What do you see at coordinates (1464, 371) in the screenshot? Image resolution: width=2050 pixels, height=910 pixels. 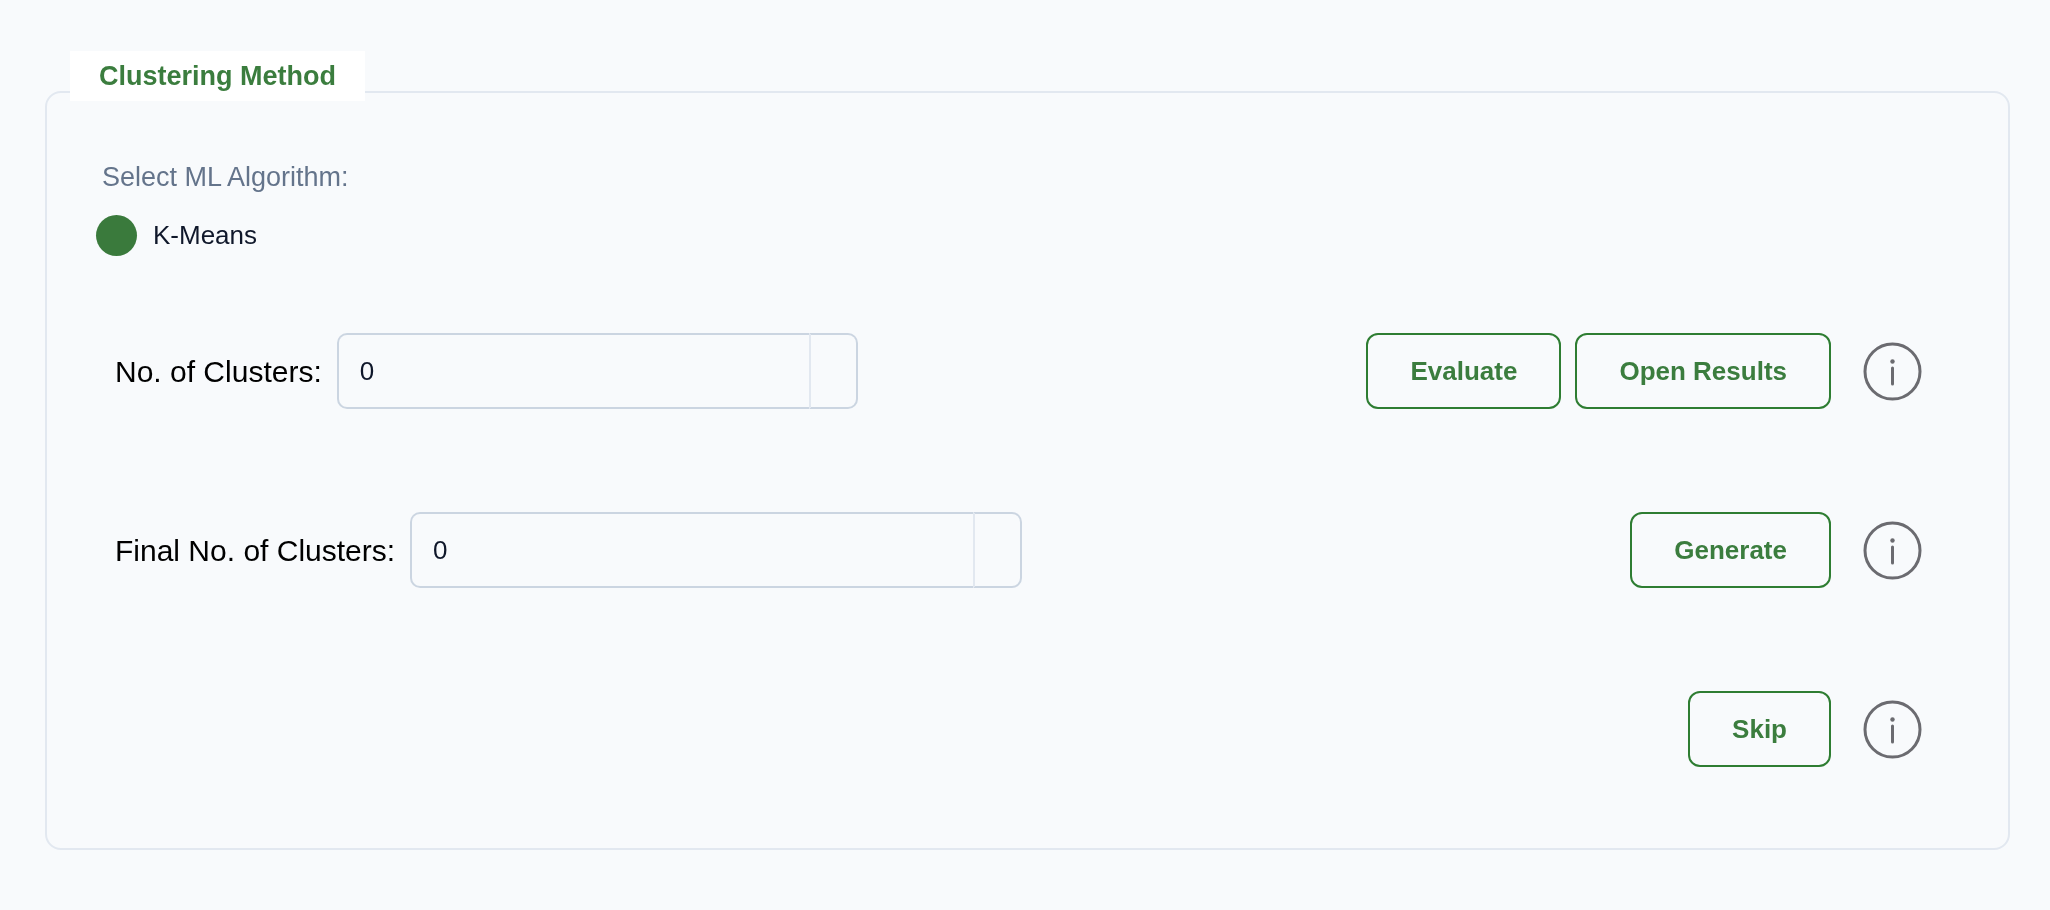 I see `action-button: Evaluate` at bounding box center [1464, 371].